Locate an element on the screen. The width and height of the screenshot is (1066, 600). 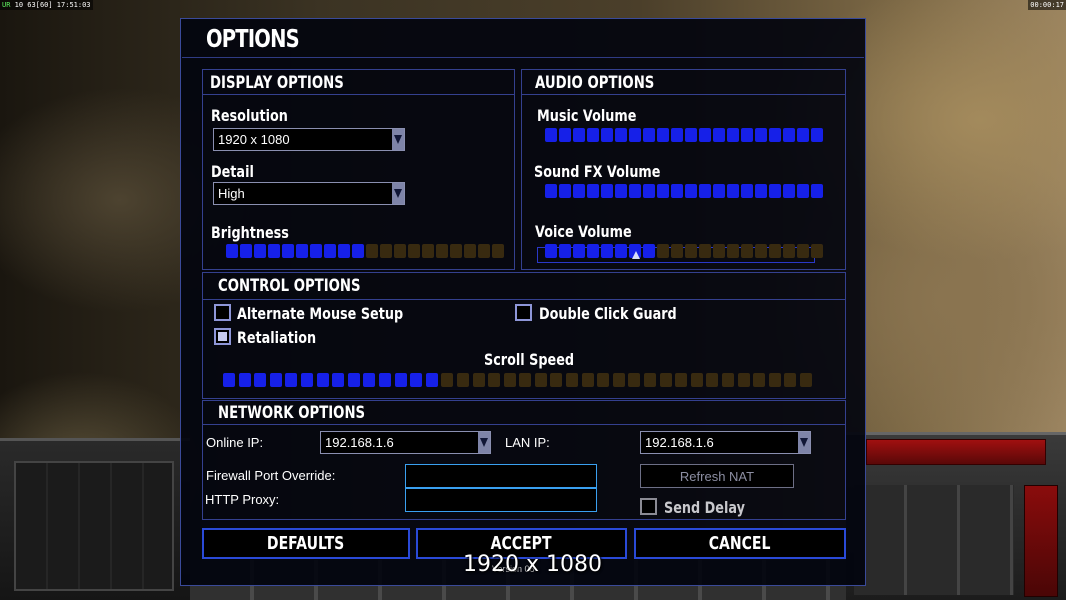
voice-volume-slider is located at coordinates (684, 251).